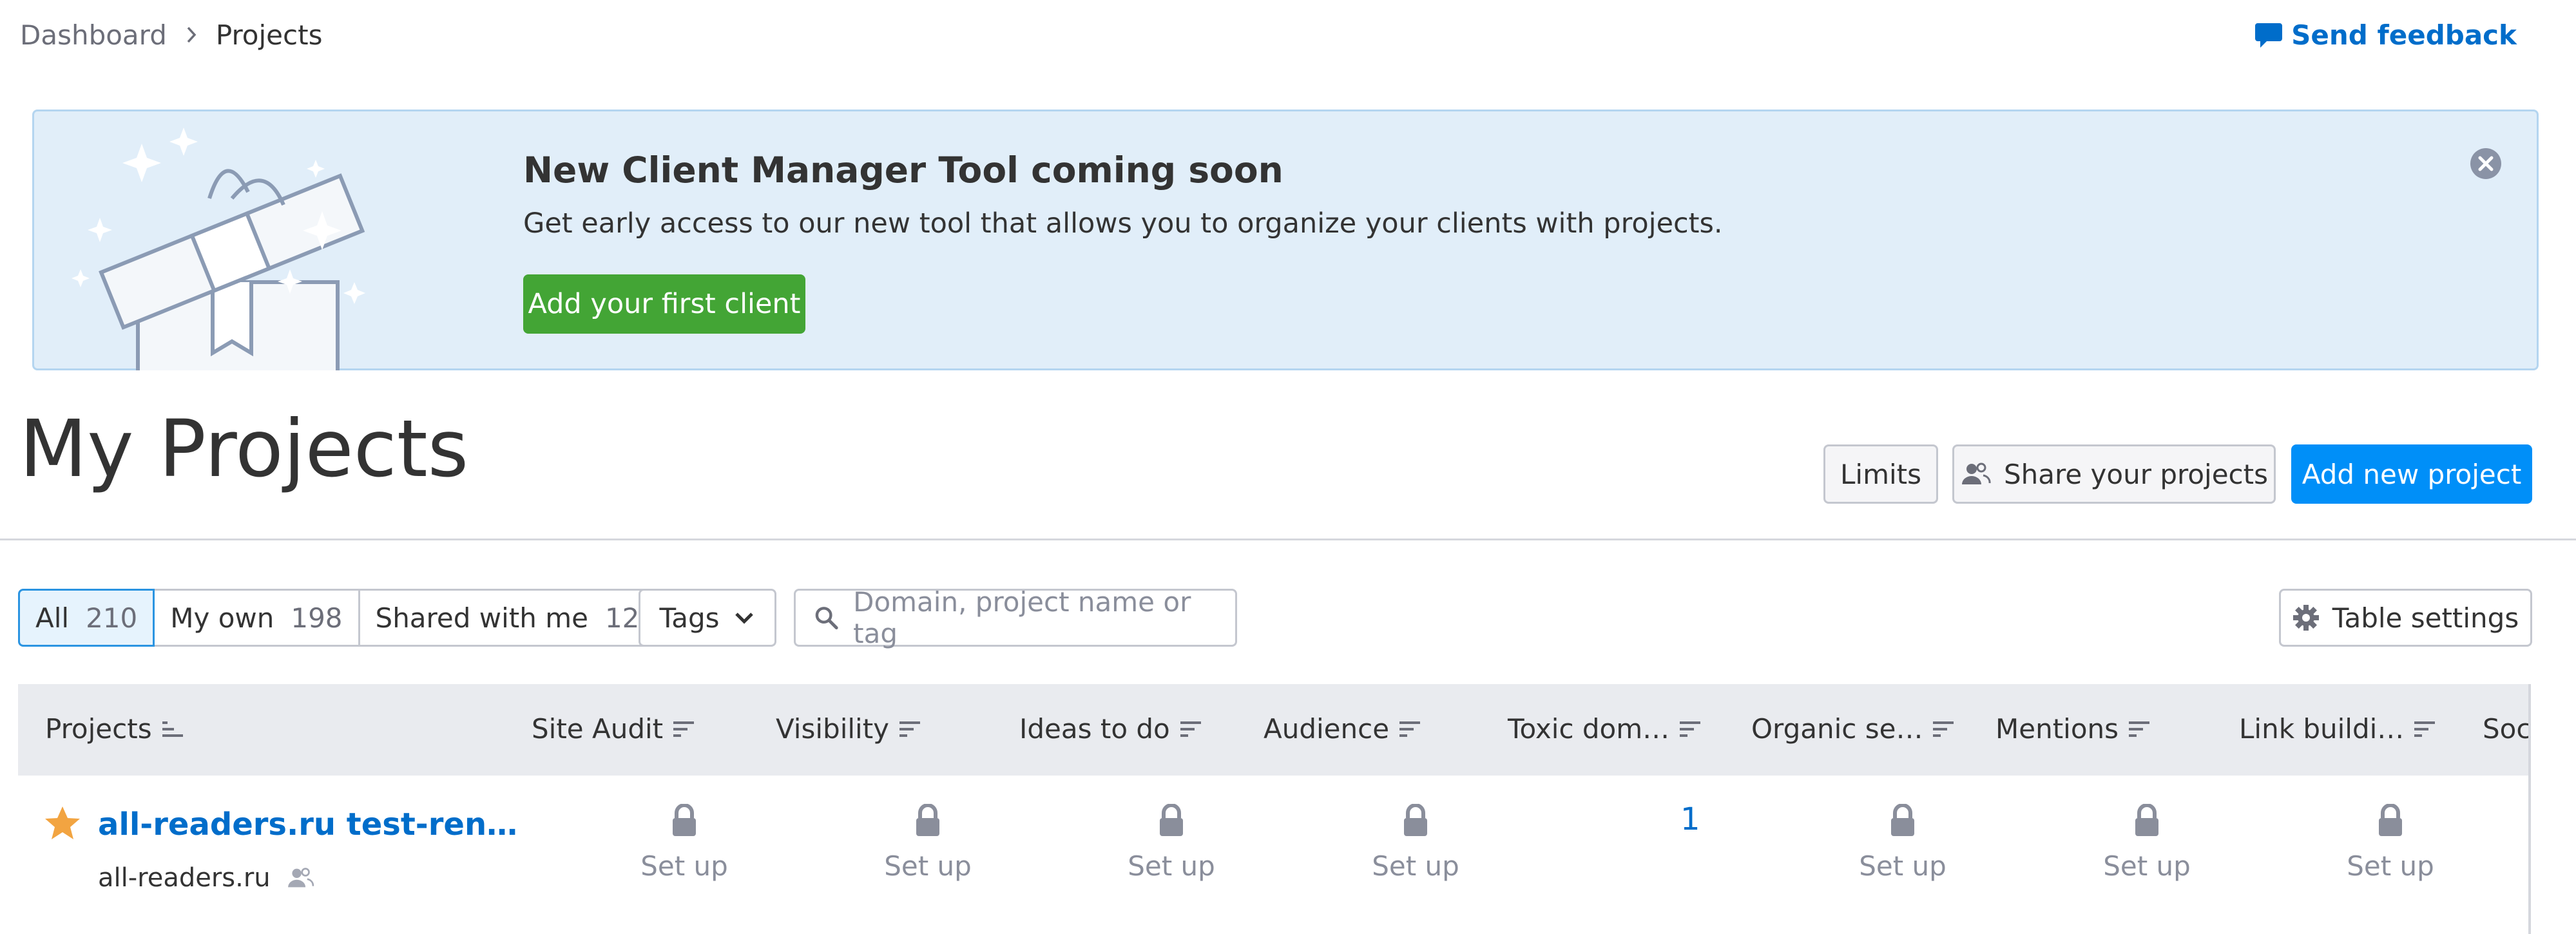 The width and height of the screenshot is (2576, 934). What do you see at coordinates (2390, 843) in the screenshot?
I see `link-building-setup: Set up` at bounding box center [2390, 843].